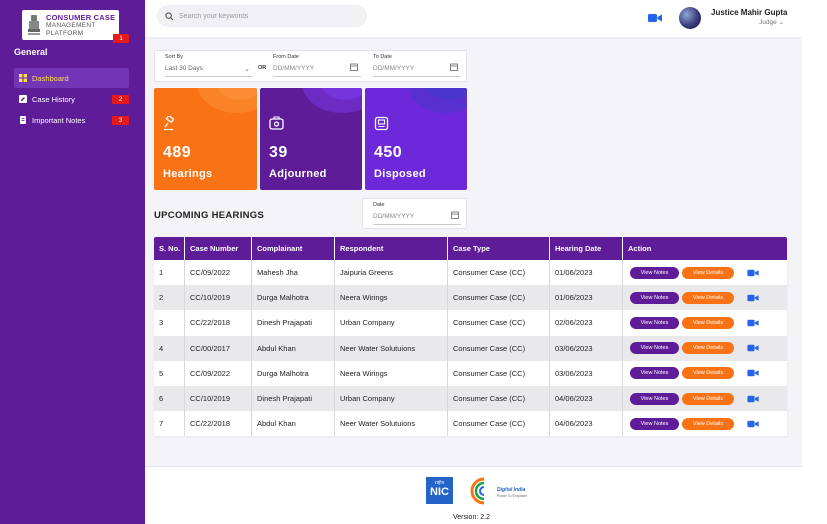 The image size is (827, 524). I want to click on hearings-count: 489, so click(177, 152).